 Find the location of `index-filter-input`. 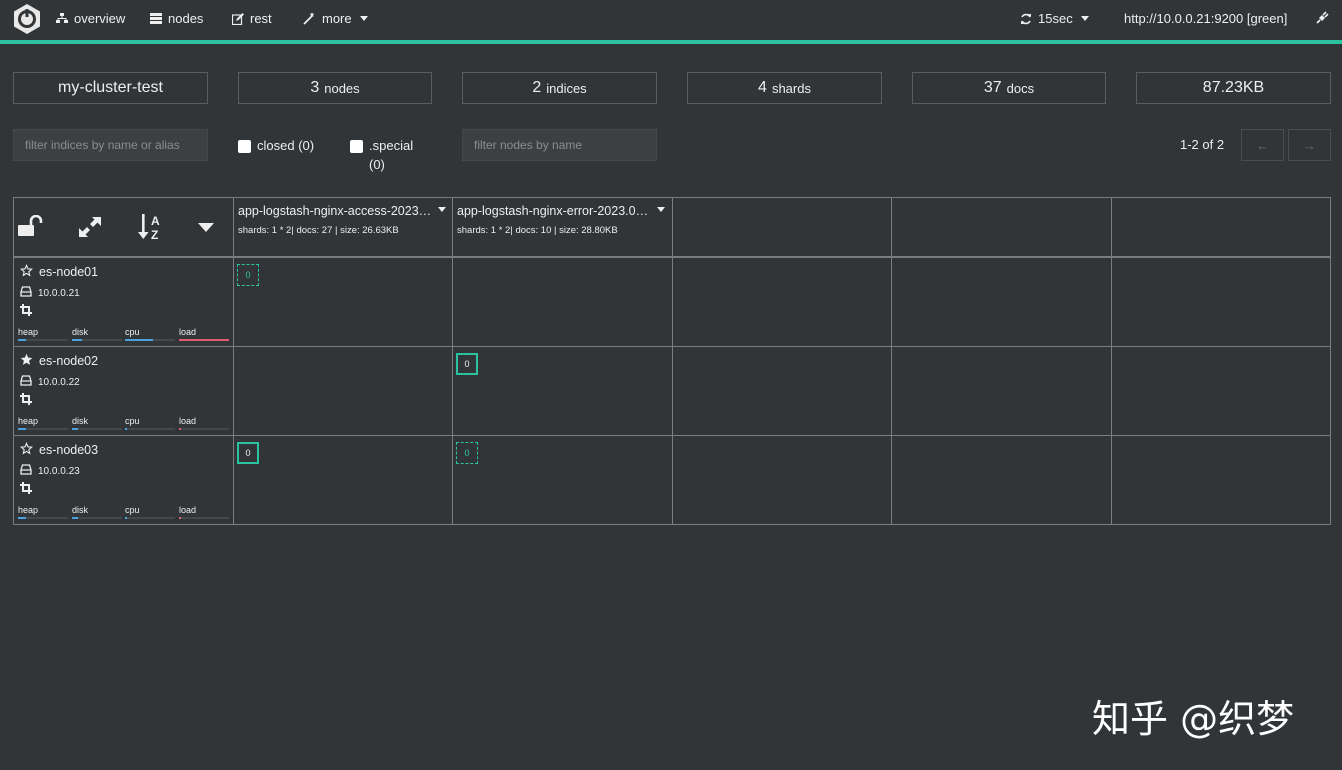

index-filter-input is located at coordinates (110, 145).